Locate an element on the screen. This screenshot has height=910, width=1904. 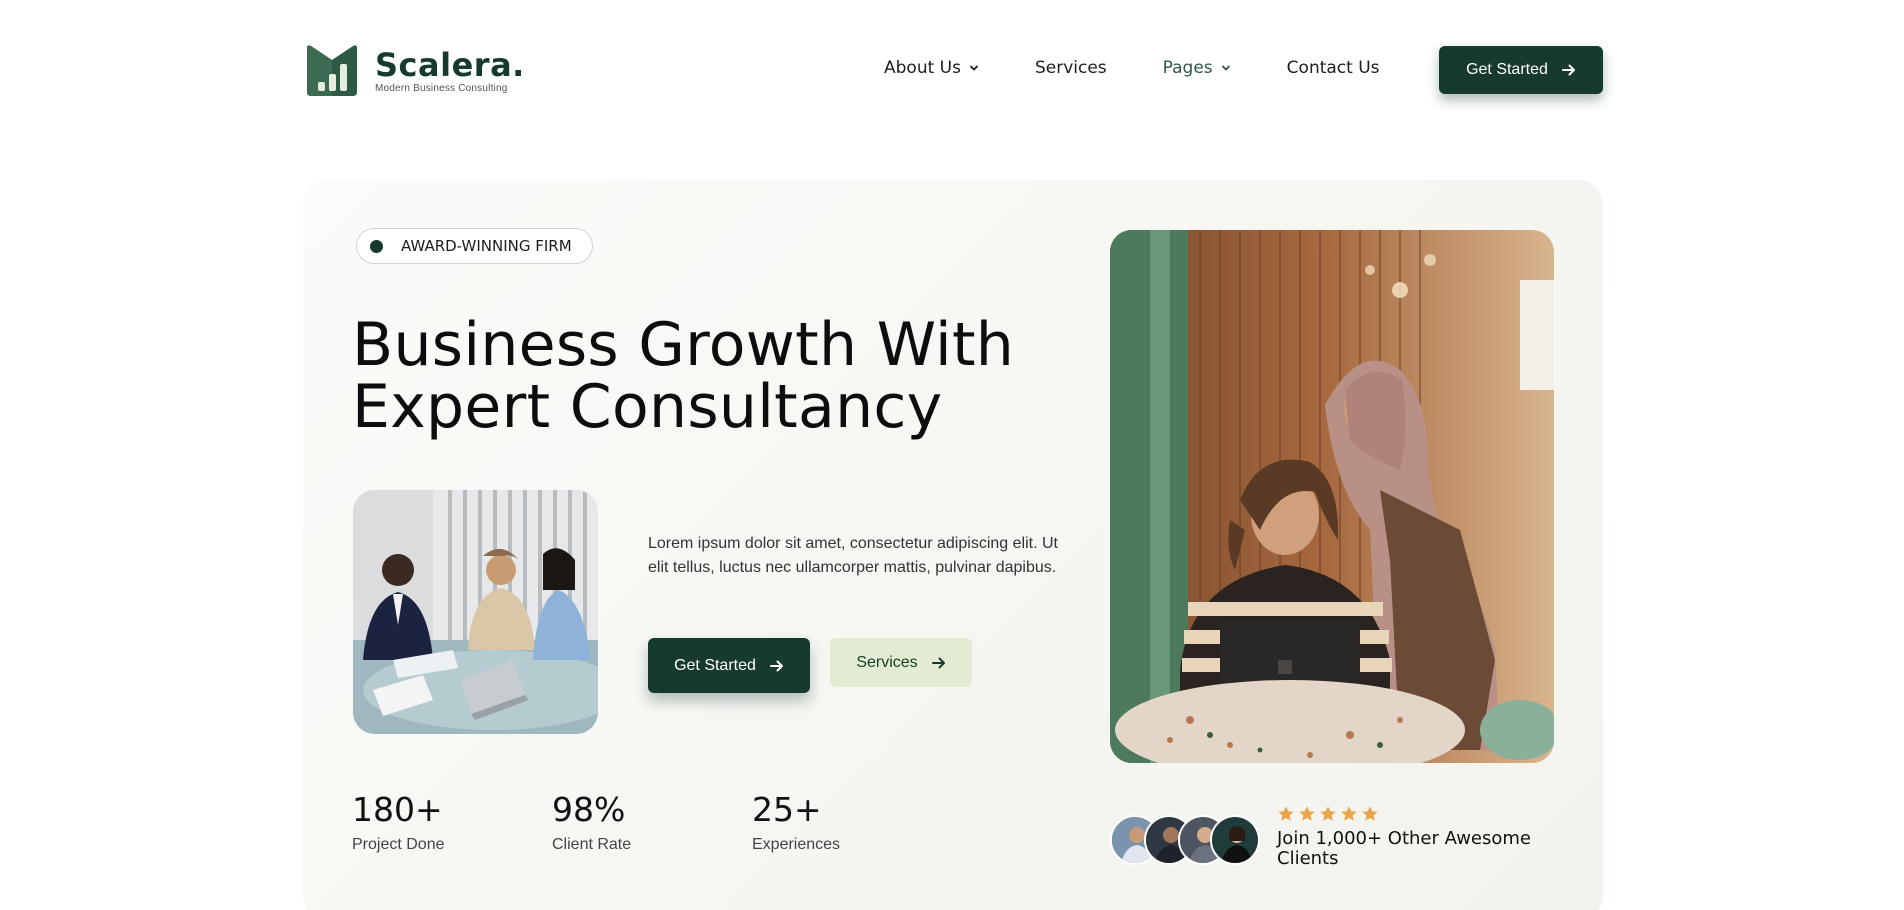
badge-label: AWARD-WINNING FIRM is located at coordinates (486, 246).